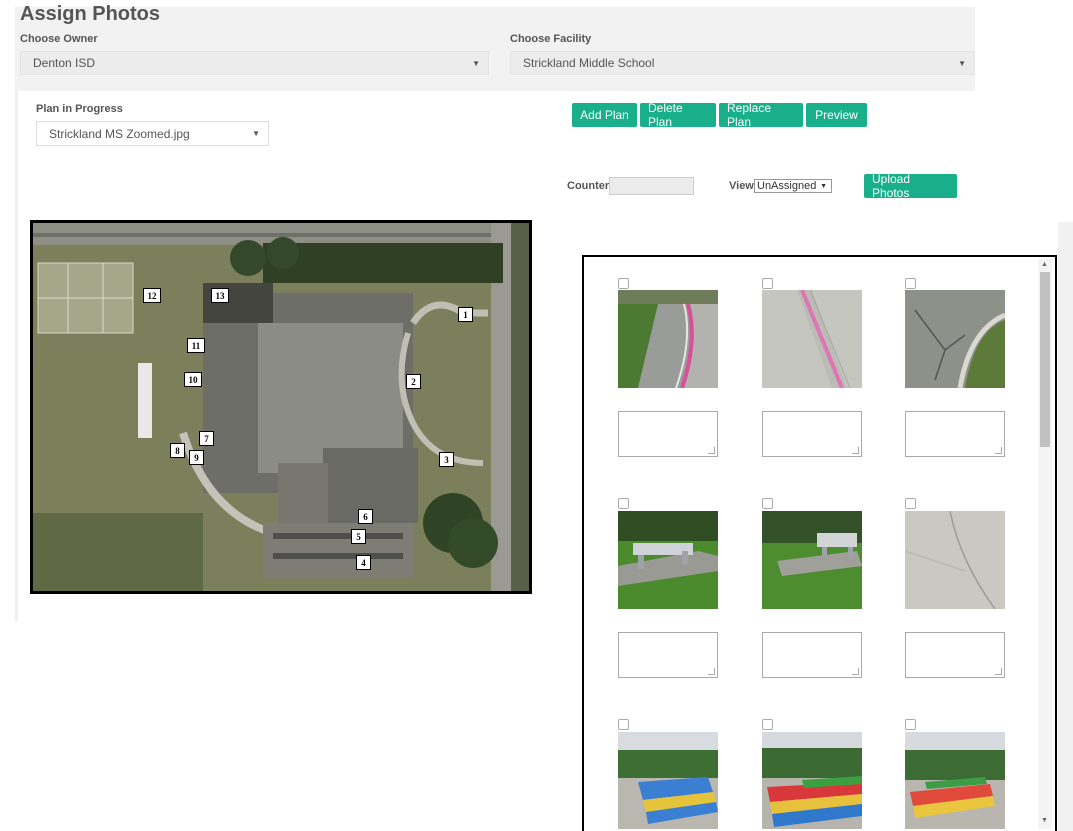 The width and height of the screenshot is (1073, 831). I want to click on page-title: Assign Photos, so click(90, 14).